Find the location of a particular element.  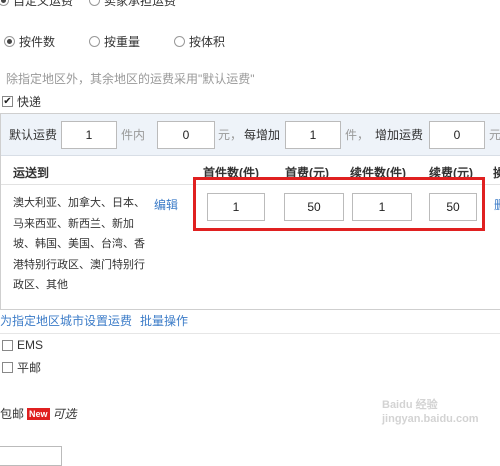

each-add-label: 每增加 is located at coordinates (262, 135).